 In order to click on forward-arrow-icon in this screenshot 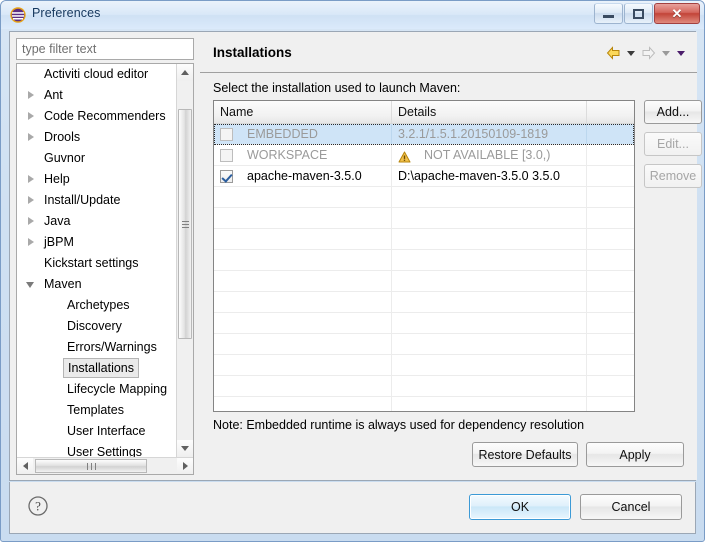, I will do `click(648, 53)`.